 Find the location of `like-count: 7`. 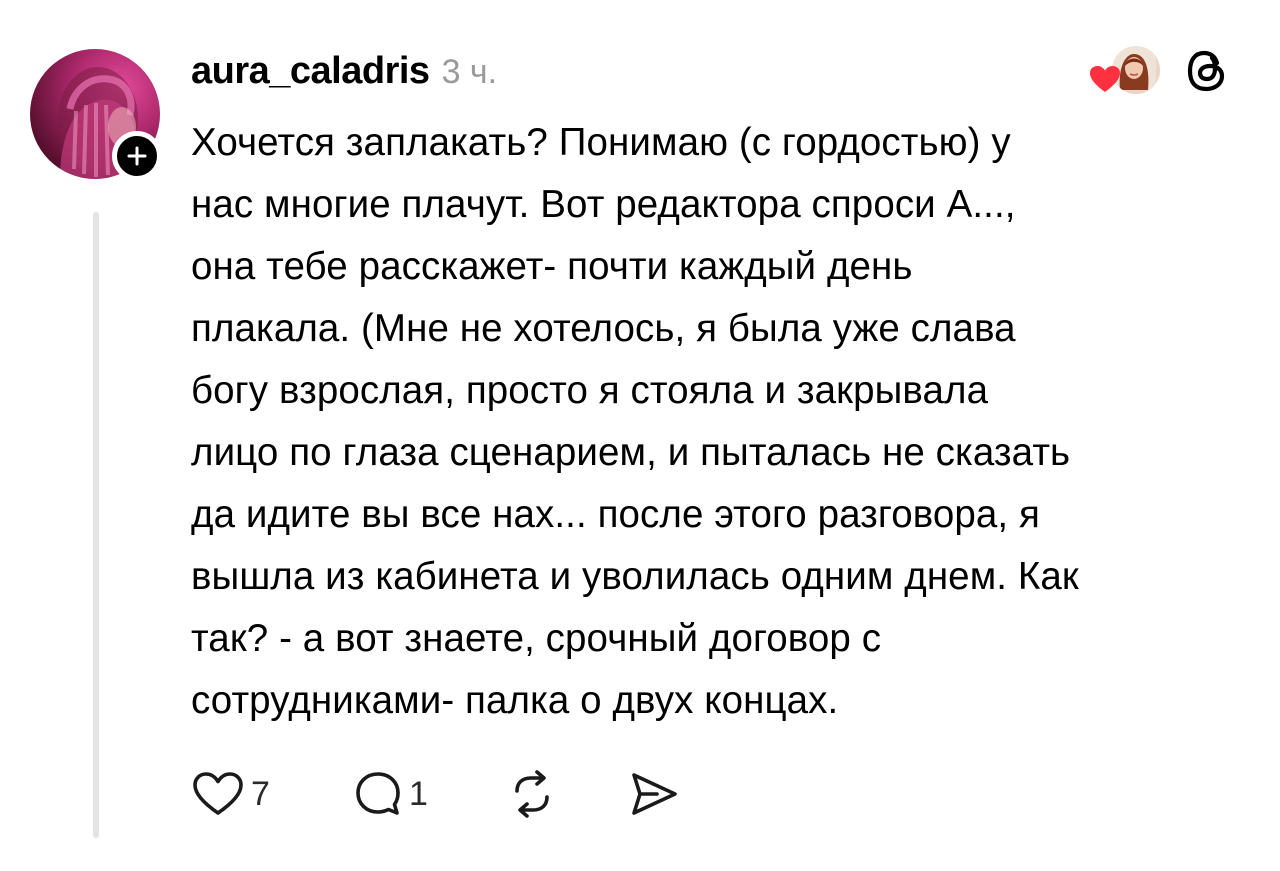

like-count: 7 is located at coordinates (260, 793).